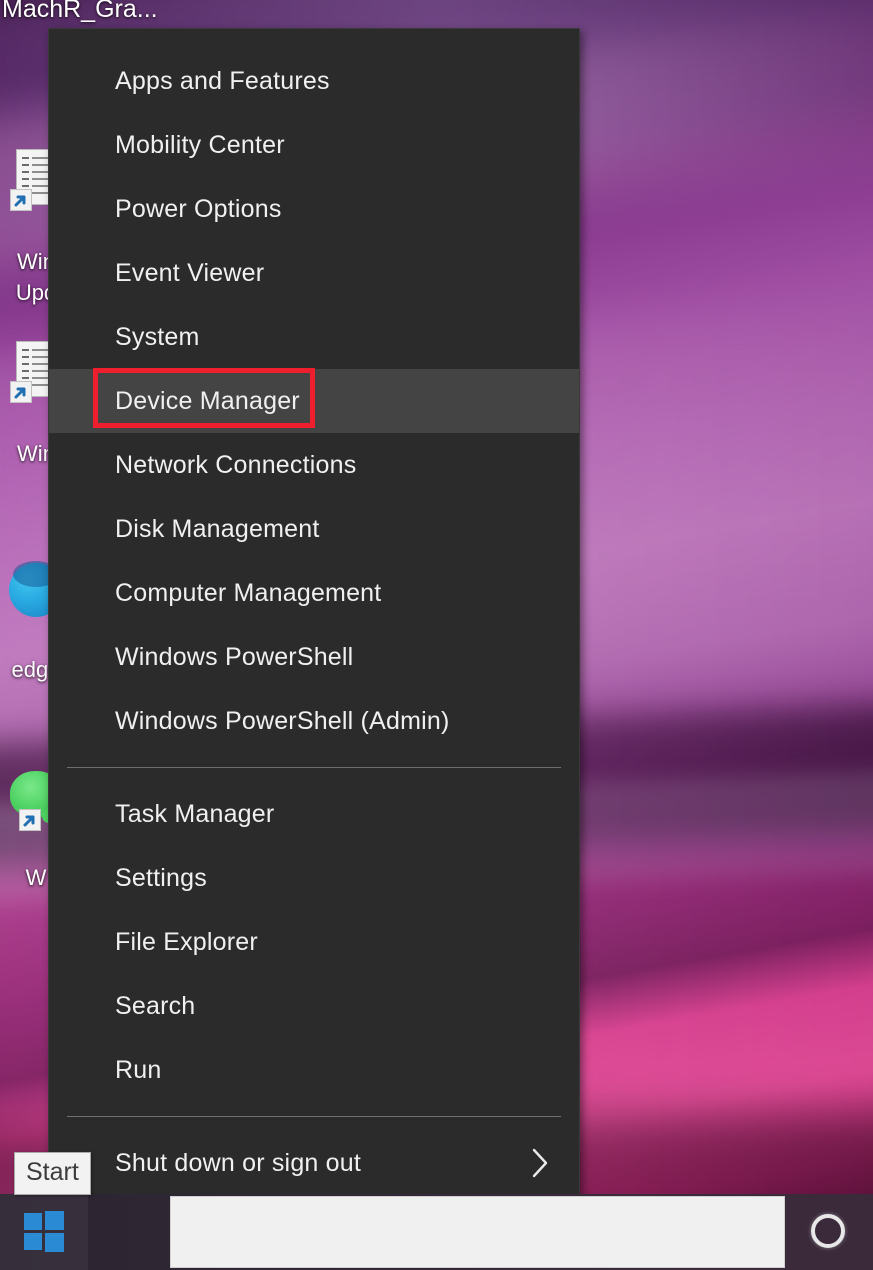  Describe the element at coordinates (314, 401) in the screenshot. I see `menu-item-device-manager: Device Manager` at that location.